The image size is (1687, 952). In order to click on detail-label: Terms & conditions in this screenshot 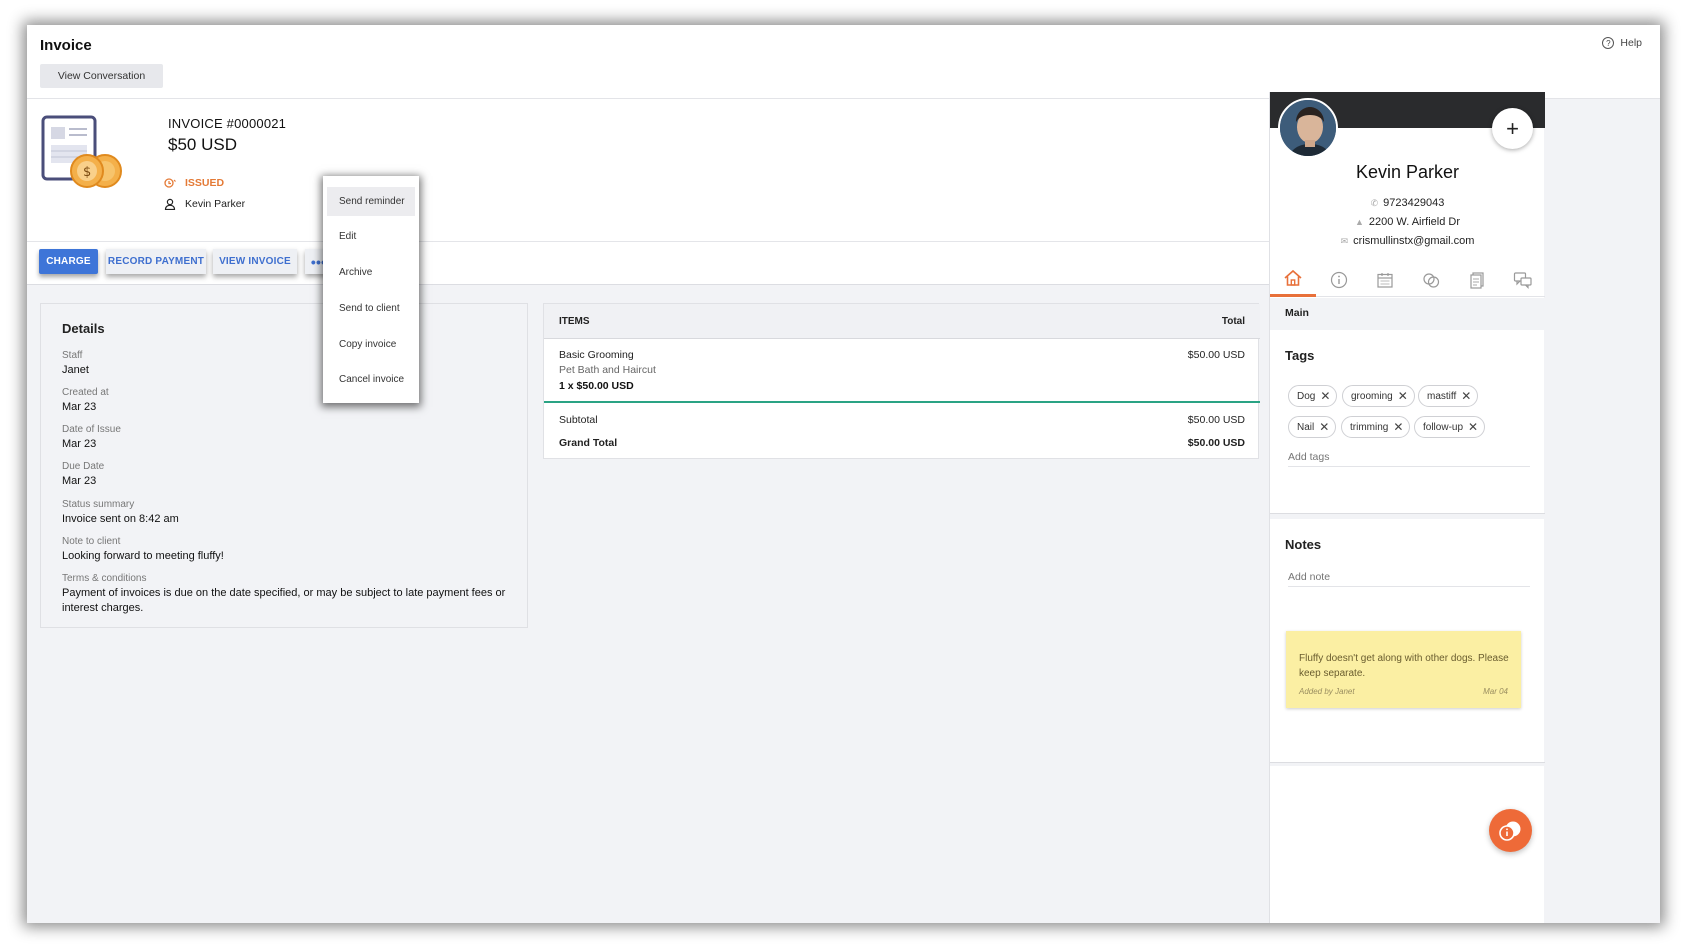, I will do `click(104, 578)`.